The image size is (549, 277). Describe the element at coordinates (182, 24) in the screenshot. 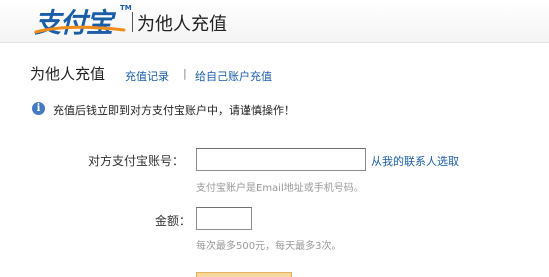

I see `header-title: 为他人充值` at that location.